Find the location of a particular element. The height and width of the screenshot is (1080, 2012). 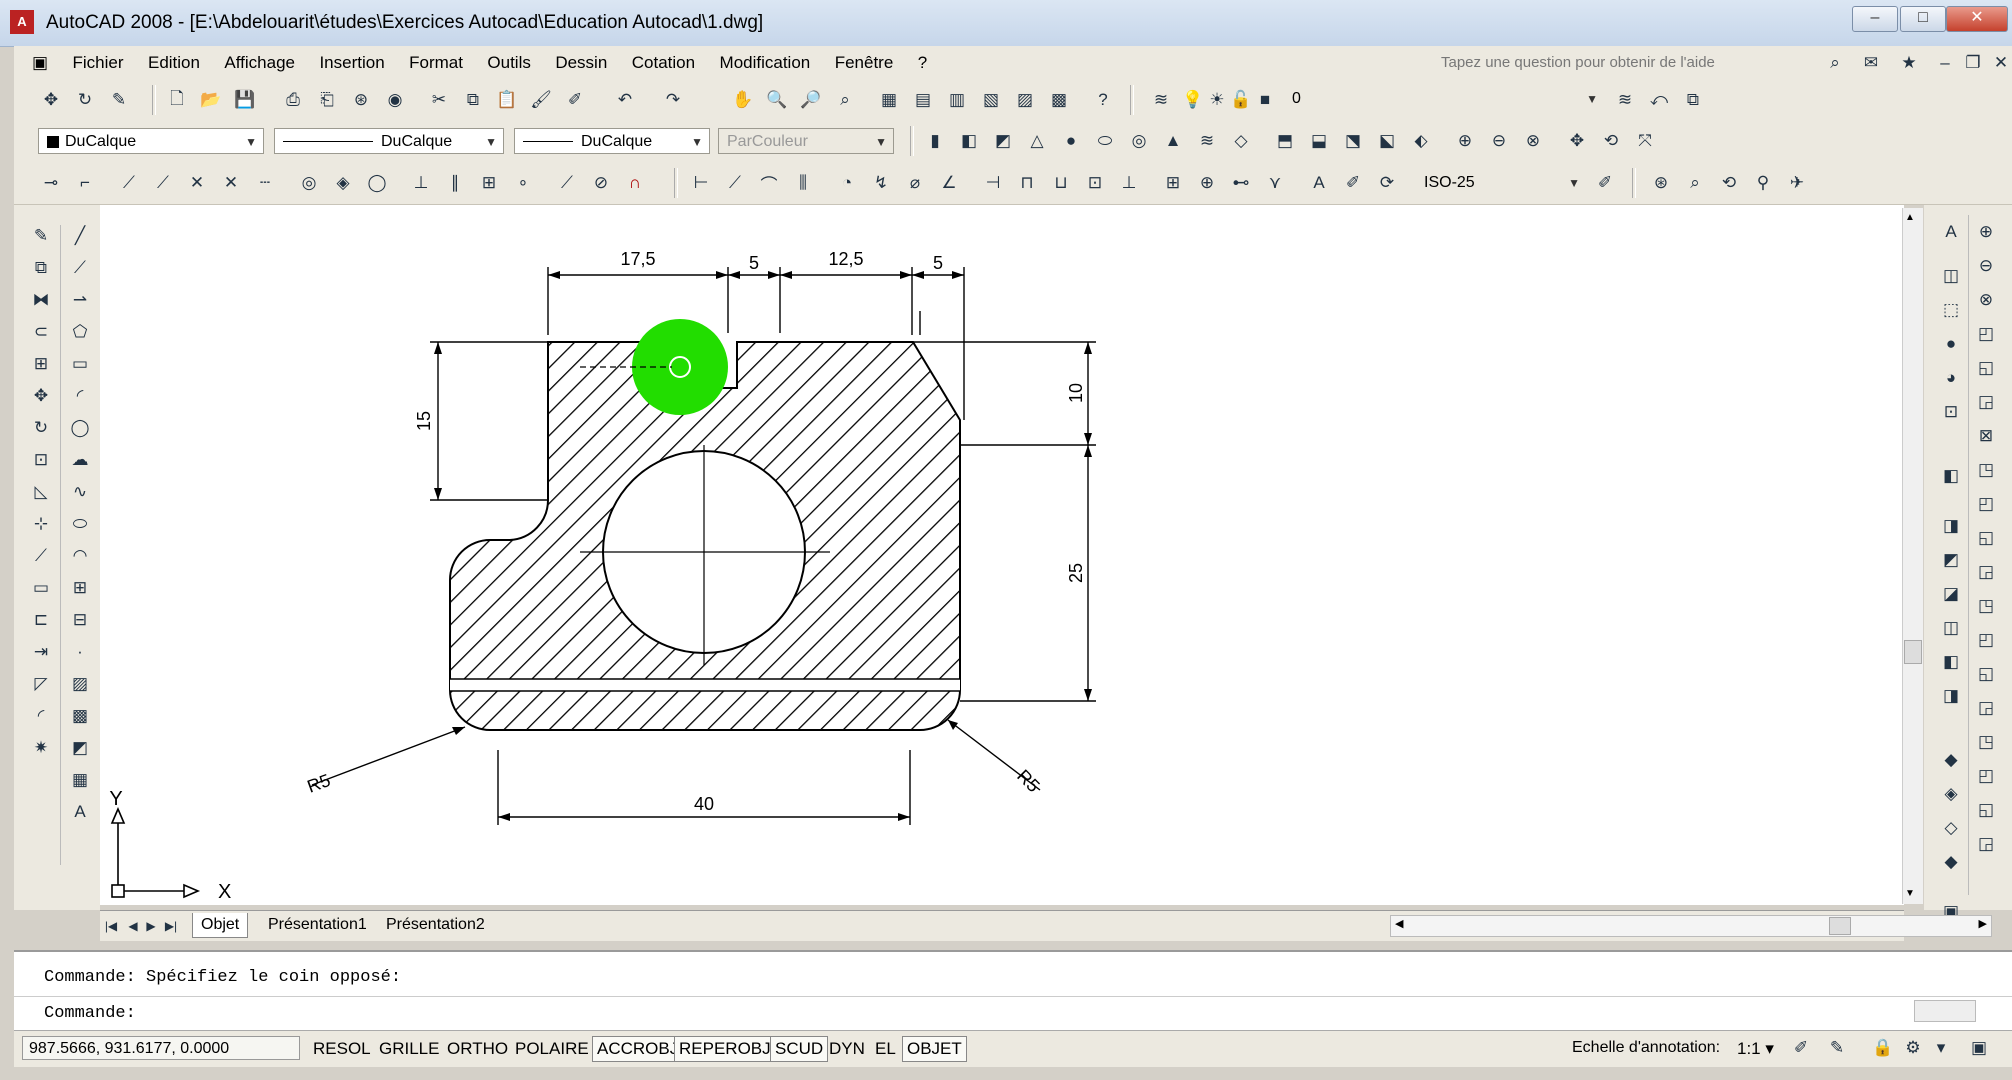

menu-affichage: Affichage is located at coordinates (259, 63).